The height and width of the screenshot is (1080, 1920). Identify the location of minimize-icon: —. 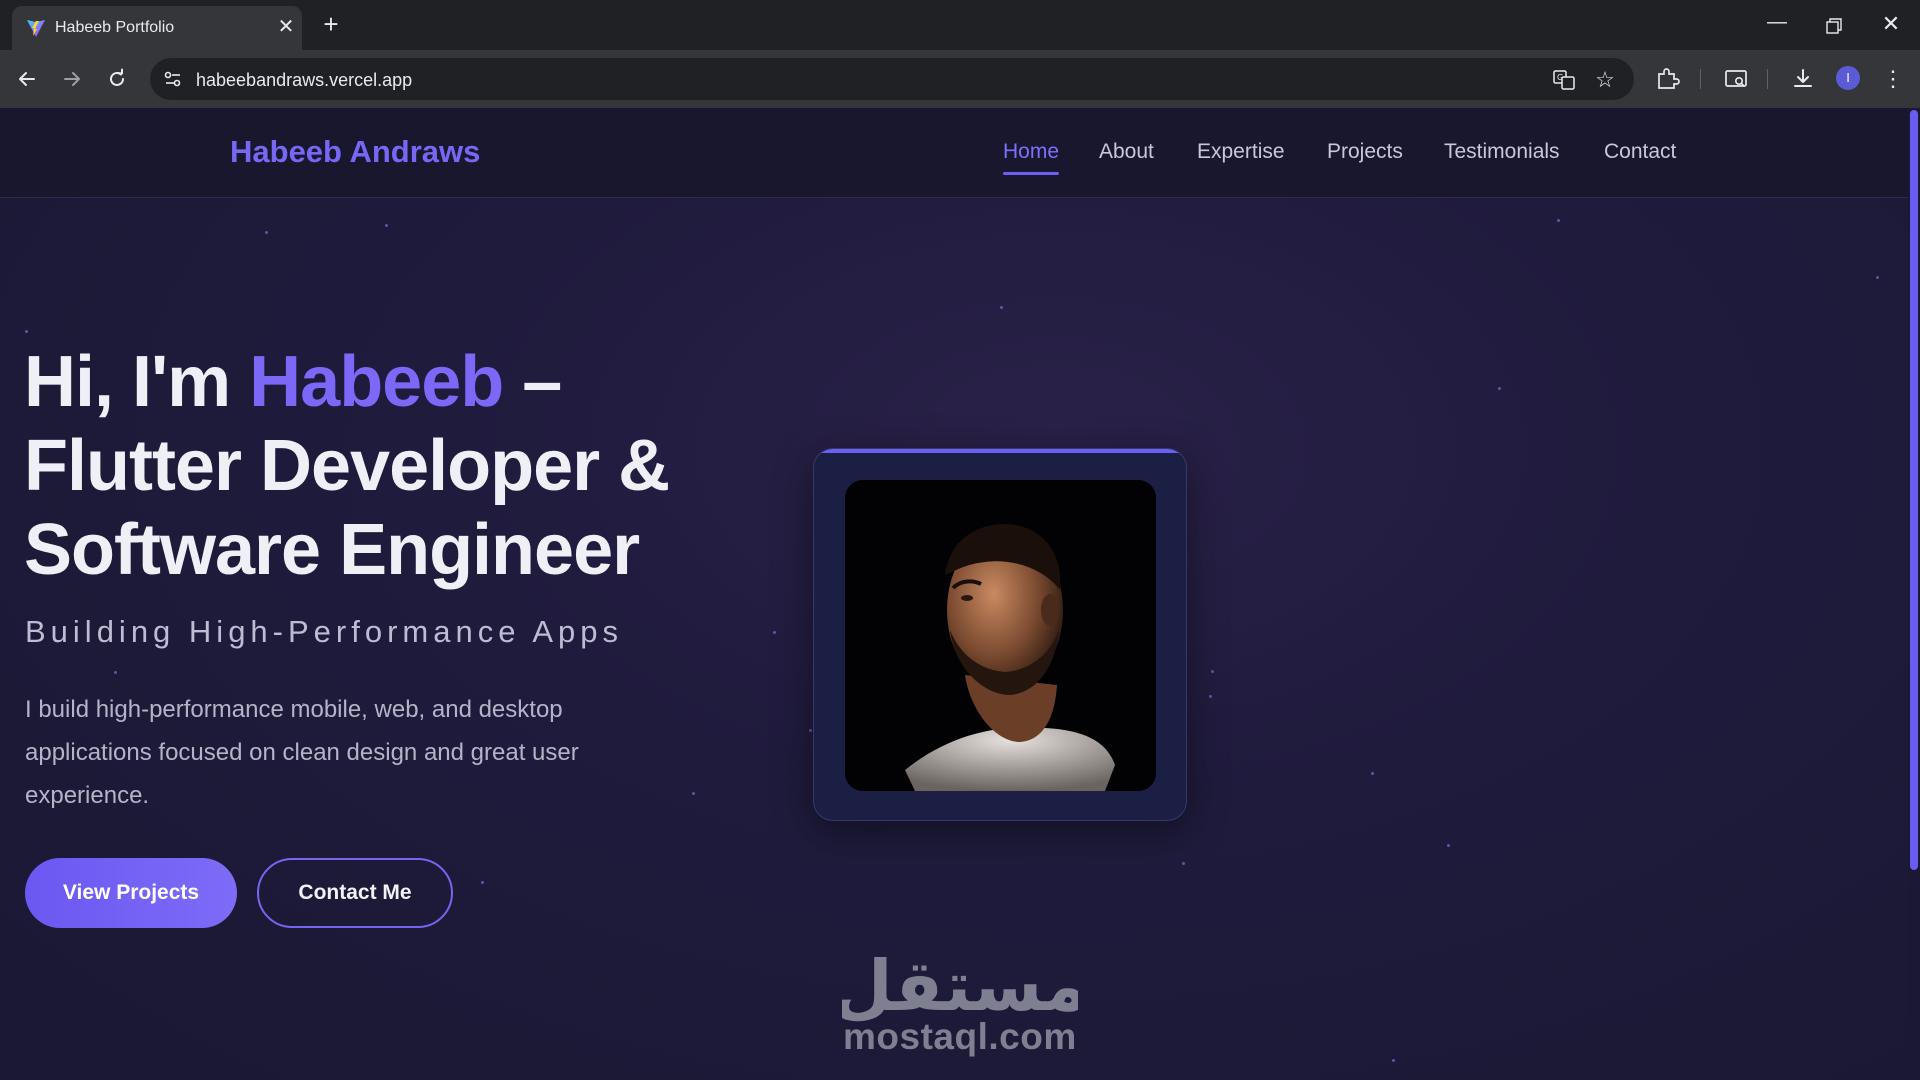
(1777, 25).